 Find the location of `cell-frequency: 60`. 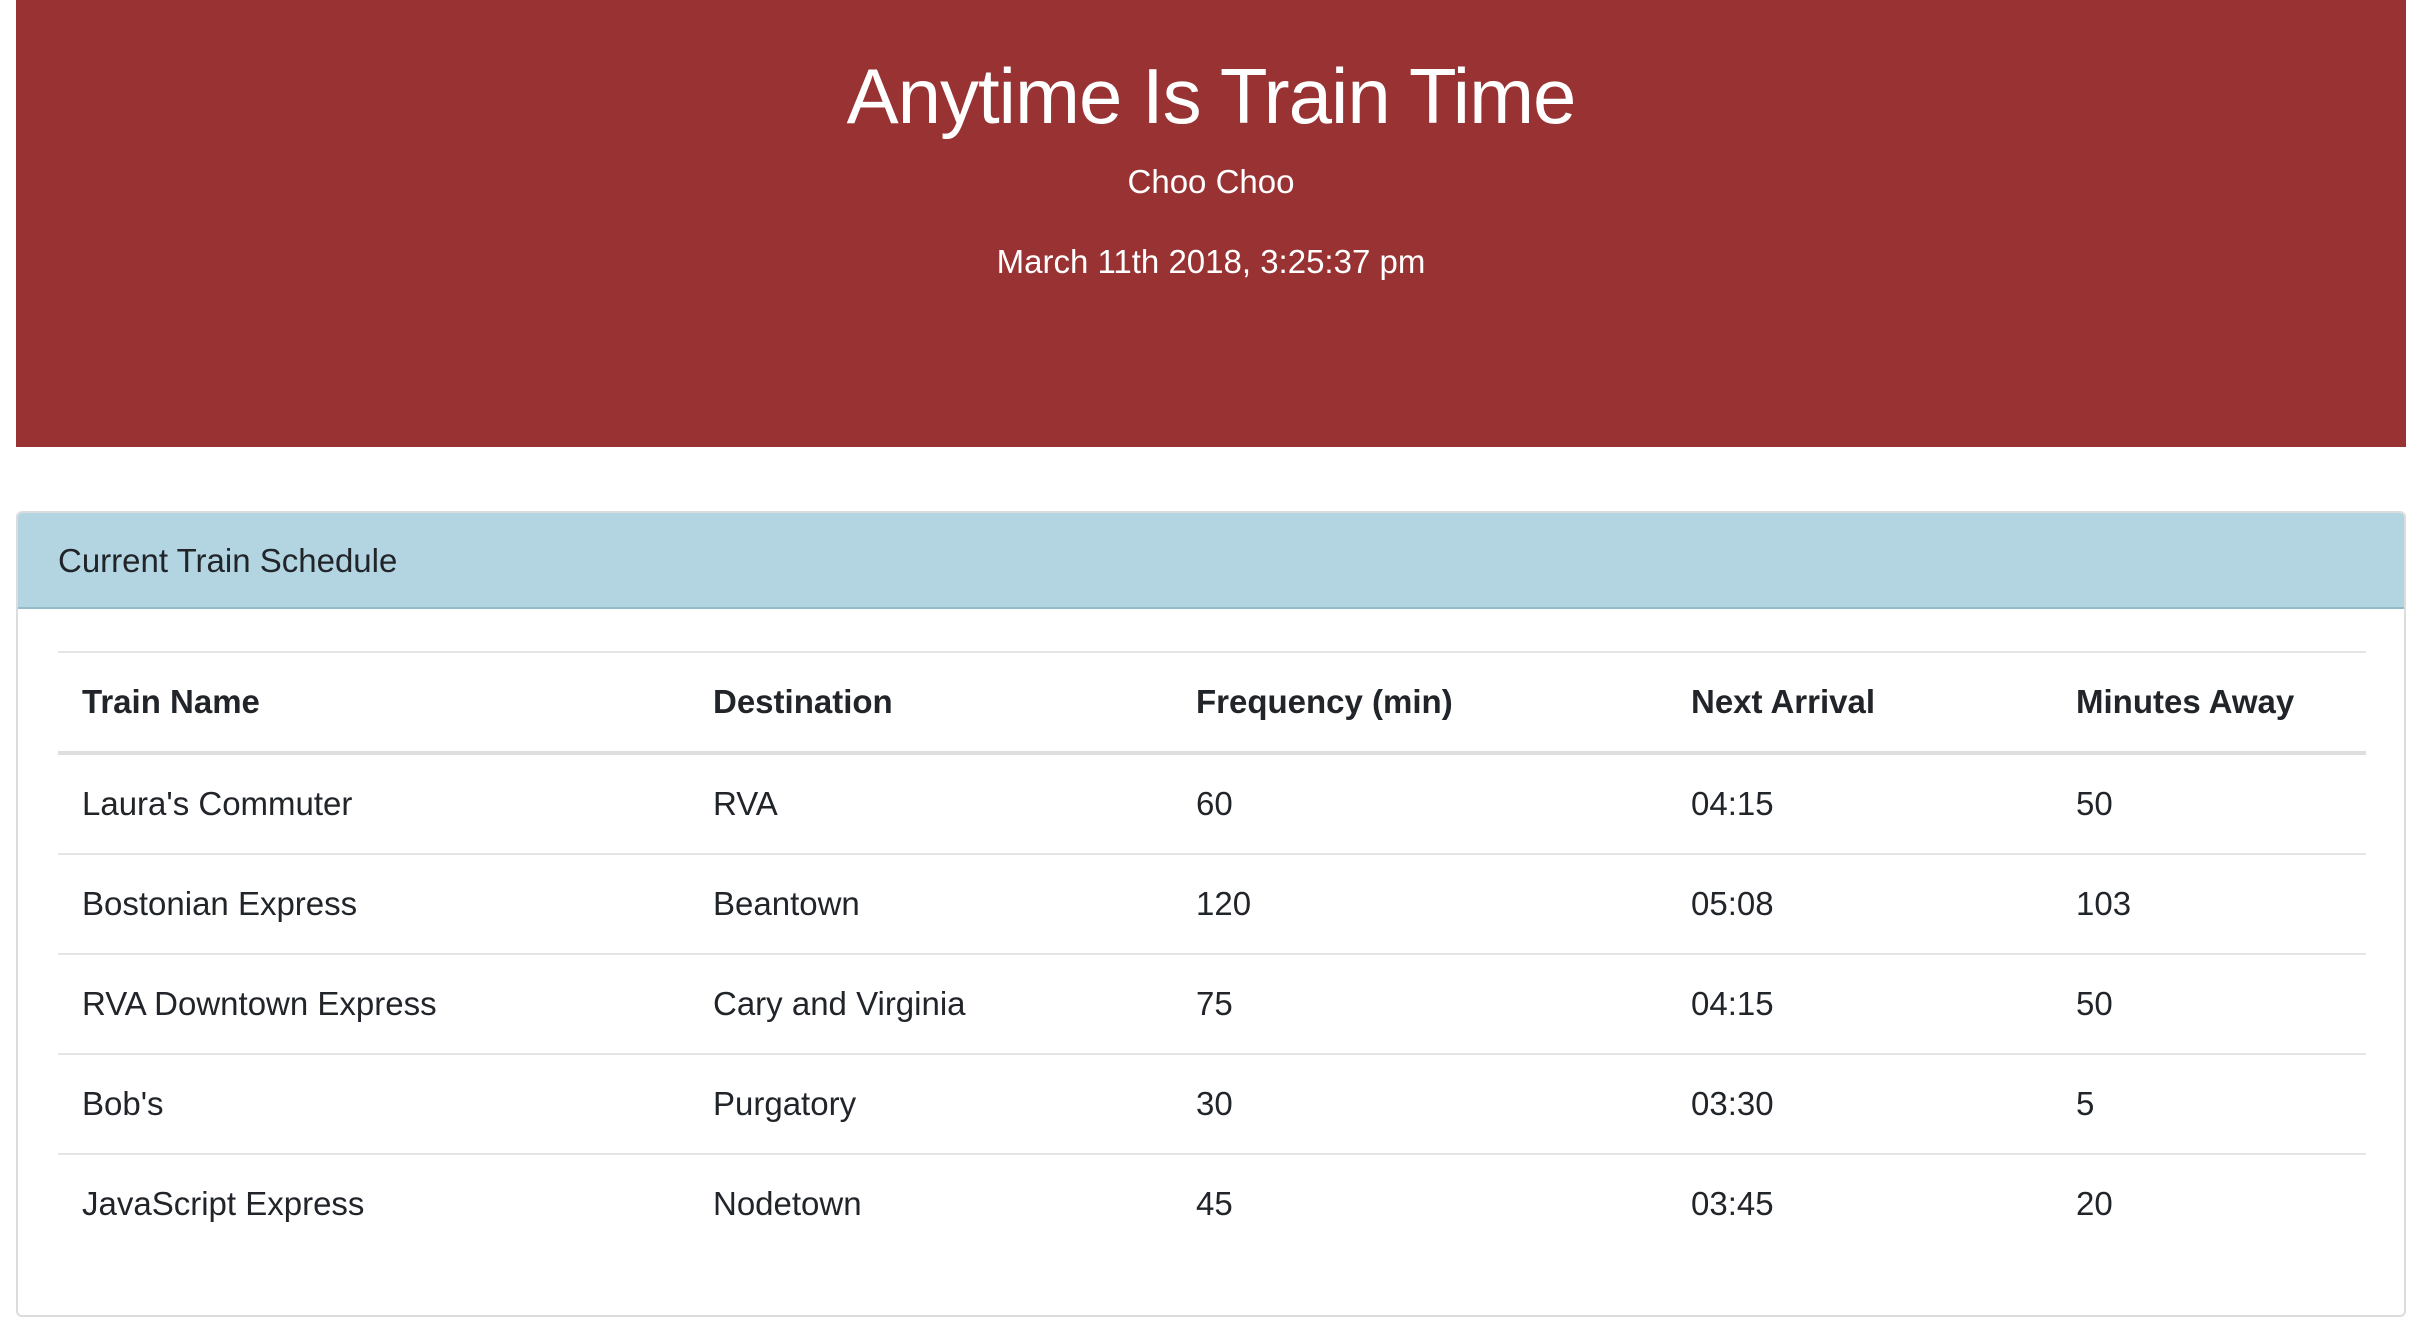

cell-frequency: 60 is located at coordinates (1419, 804).